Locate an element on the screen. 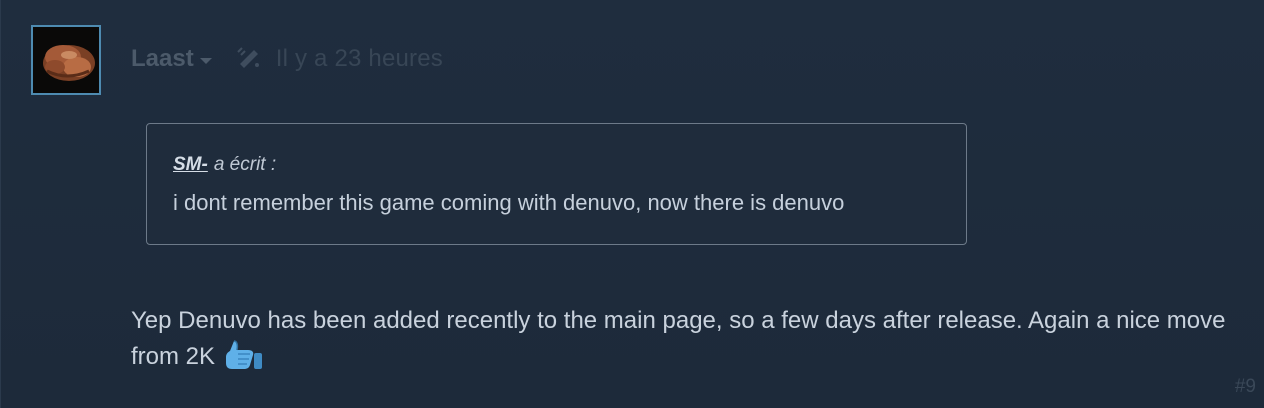 The height and width of the screenshot is (408, 1264). post-timestamp: Il y a 23 heures is located at coordinates (359, 58).